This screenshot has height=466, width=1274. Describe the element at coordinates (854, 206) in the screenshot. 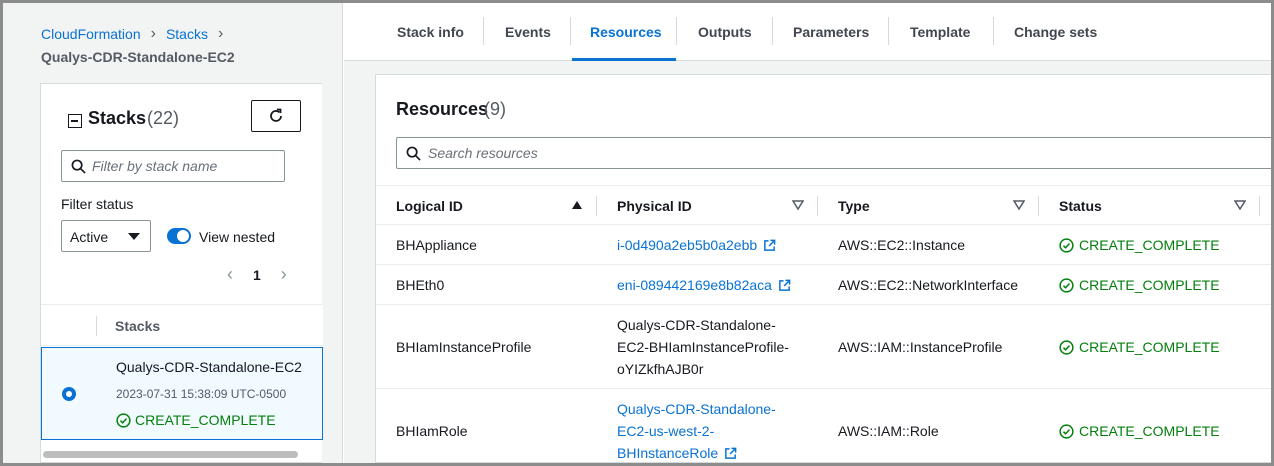

I see `column-header-type: Type` at that location.